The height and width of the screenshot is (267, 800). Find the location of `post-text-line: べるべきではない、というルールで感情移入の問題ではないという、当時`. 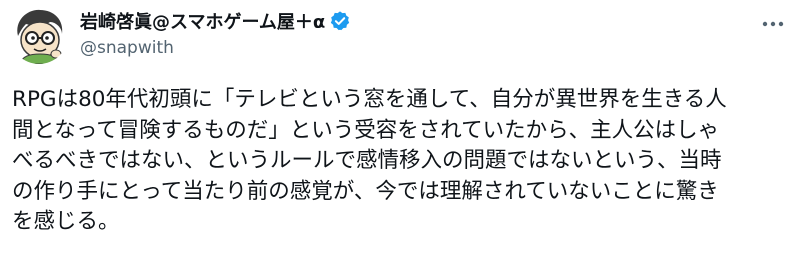

post-text-line: べるべきではない、というルールで感情移入の問題ではないという、当時 is located at coordinates (367, 160).